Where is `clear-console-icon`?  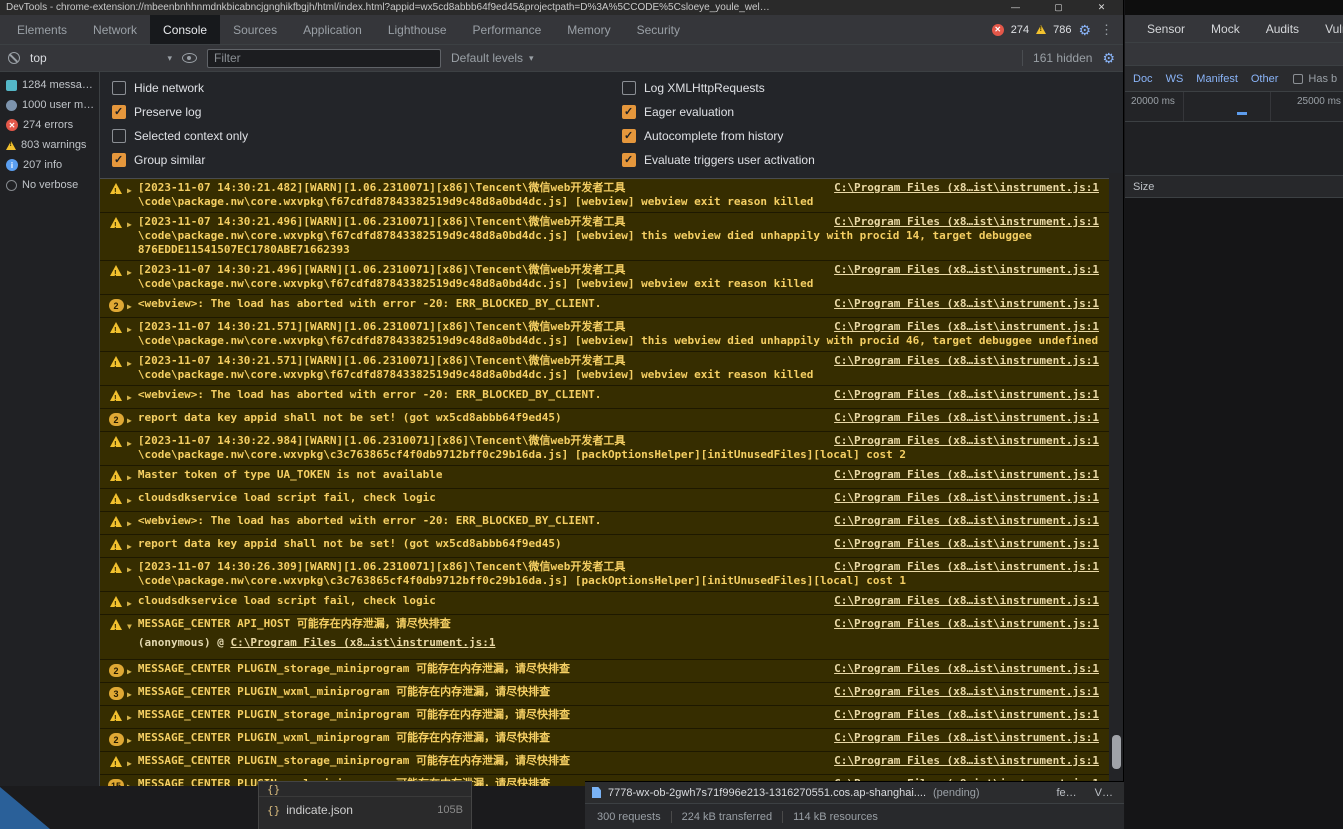 clear-console-icon is located at coordinates (14, 58).